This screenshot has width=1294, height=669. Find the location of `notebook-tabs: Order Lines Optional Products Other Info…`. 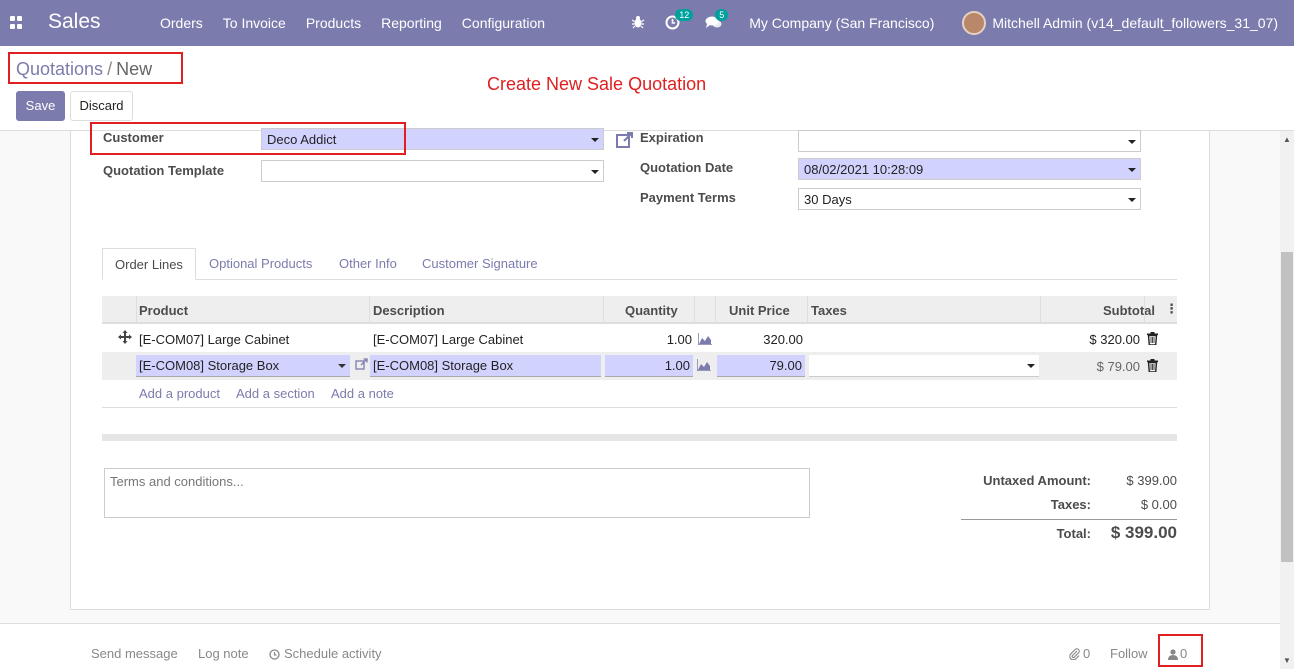

notebook-tabs: Order Lines Optional Products Other Info… is located at coordinates (639, 264).